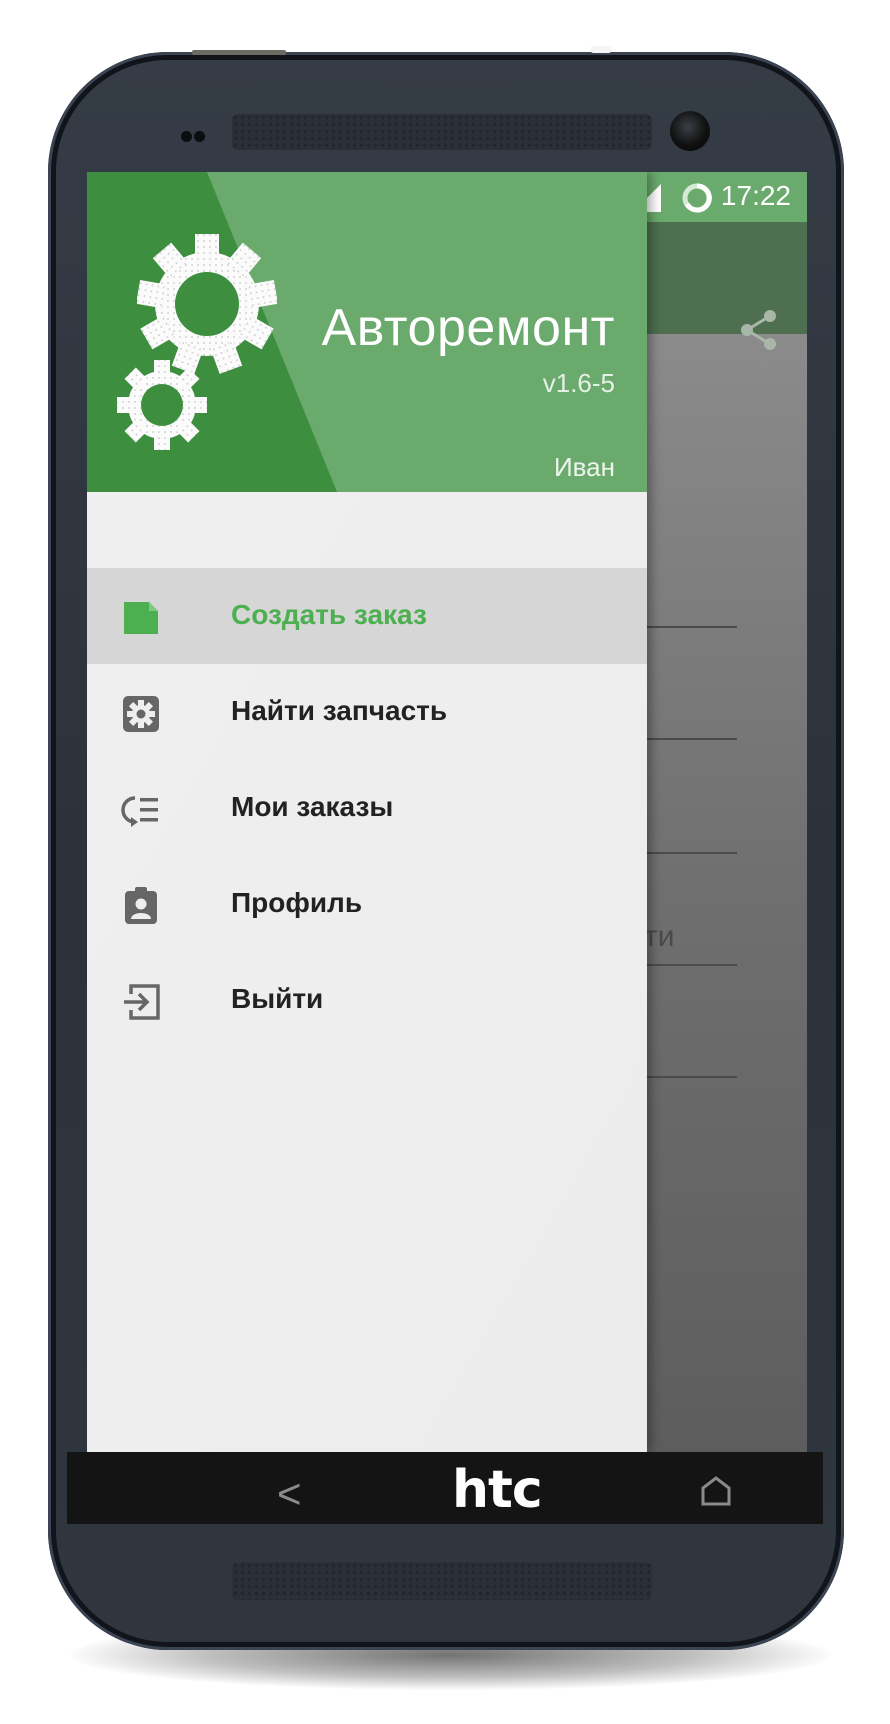 The height and width of the screenshot is (1724, 890). Describe the element at coordinates (186, 136) in the screenshot. I see `proximity-sensor` at that location.